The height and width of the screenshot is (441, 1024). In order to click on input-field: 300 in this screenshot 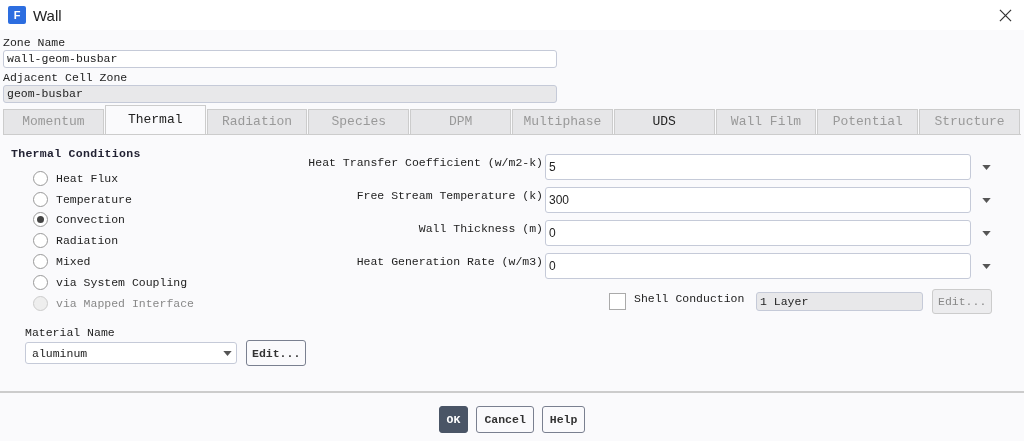, I will do `click(758, 200)`.